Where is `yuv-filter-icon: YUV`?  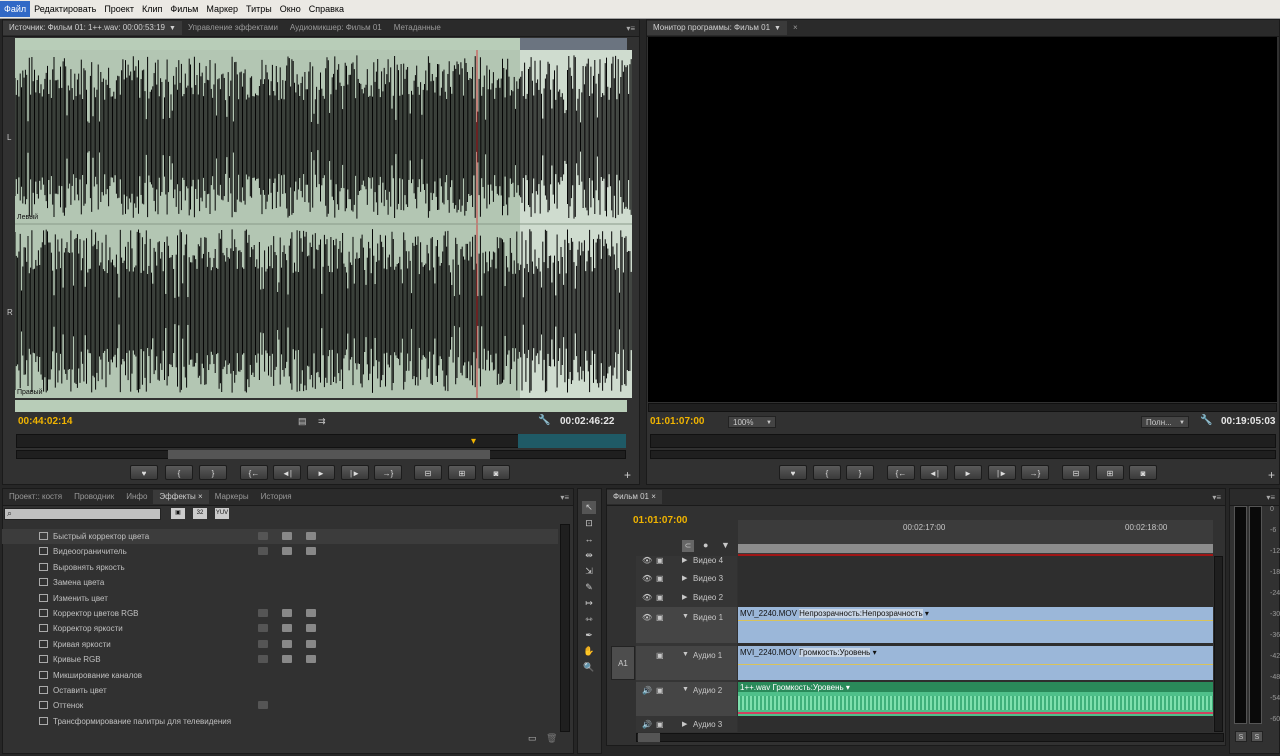 yuv-filter-icon: YUV is located at coordinates (222, 513).